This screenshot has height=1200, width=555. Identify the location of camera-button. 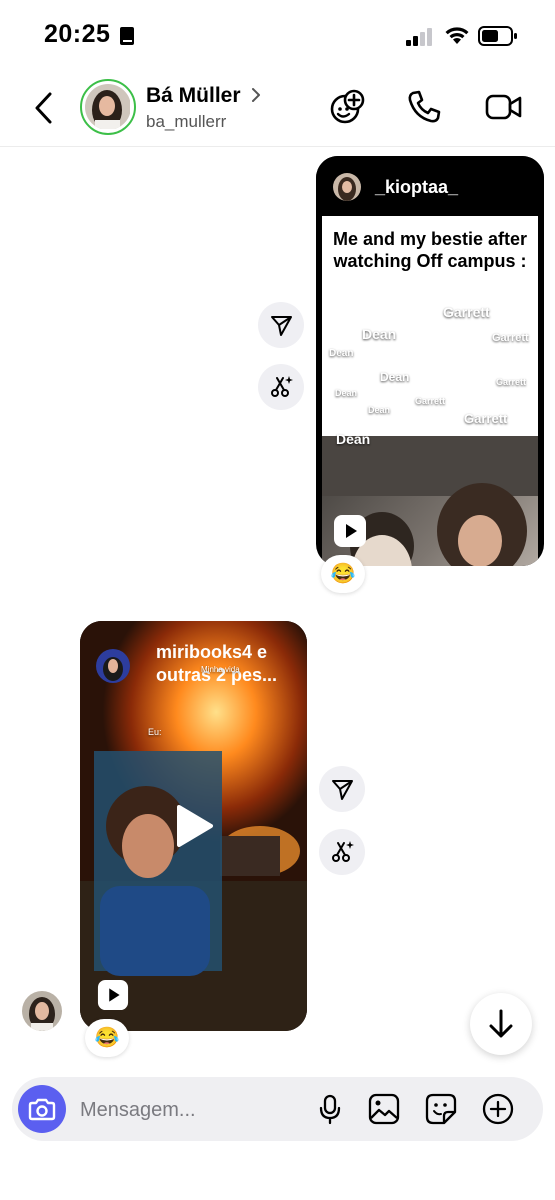
(42, 1109).